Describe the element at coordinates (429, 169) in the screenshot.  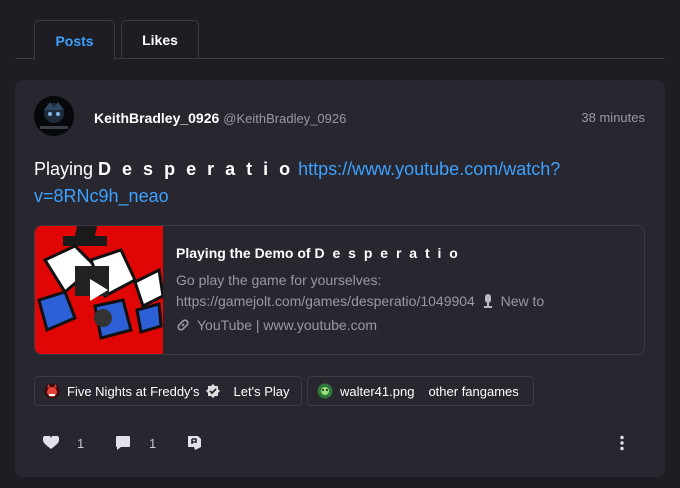
I see `post-link-line1: https://www.youtube.com/watch?` at that location.